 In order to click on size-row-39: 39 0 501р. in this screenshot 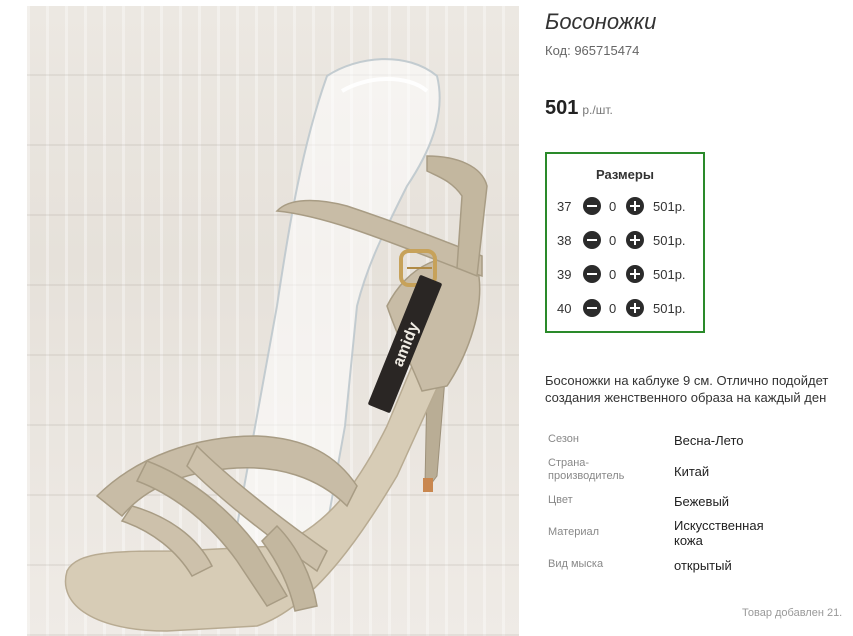, I will do `click(625, 274)`.